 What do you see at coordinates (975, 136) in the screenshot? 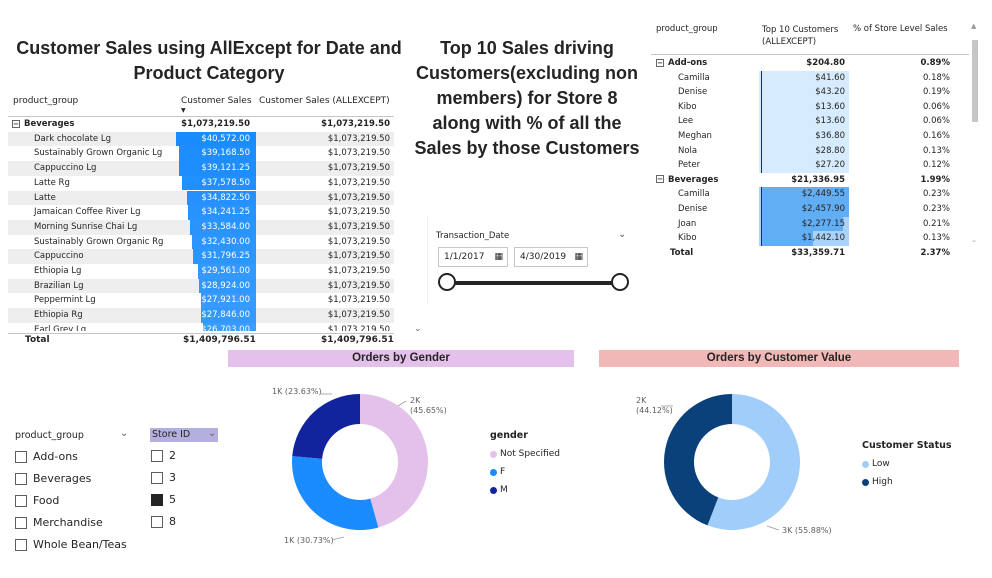
I see `vertical-scrollbar: ▲ ⌄` at bounding box center [975, 136].